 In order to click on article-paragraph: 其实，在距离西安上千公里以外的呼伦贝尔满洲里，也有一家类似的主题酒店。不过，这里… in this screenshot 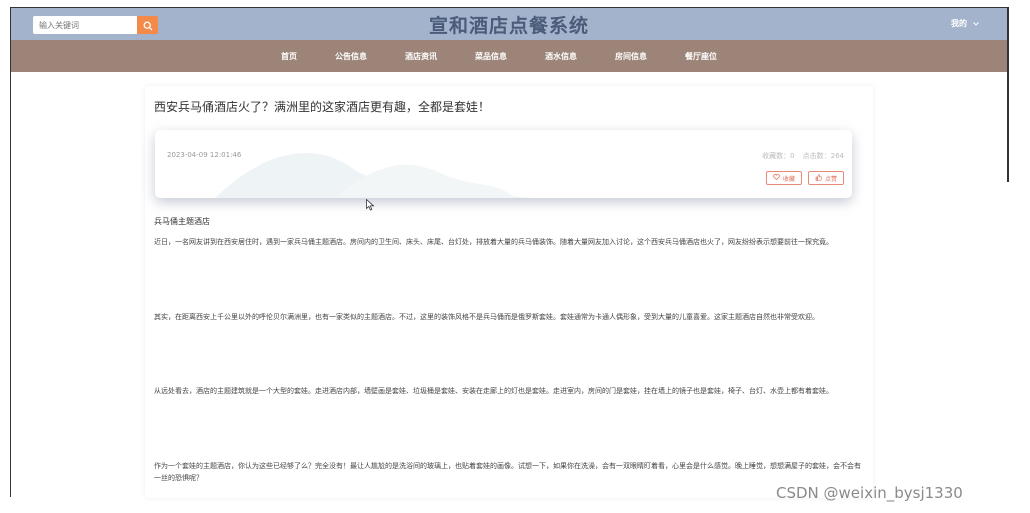, I will do `click(486, 317)`.